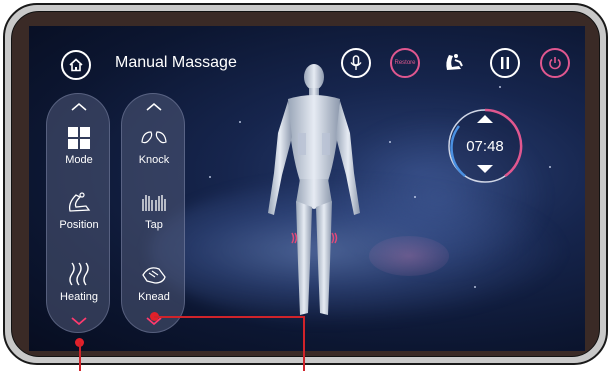 The height and width of the screenshot is (371, 611). Describe the element at coordinates (79, 297) in the screenshot. I see `heating-label: Heating` at that location.